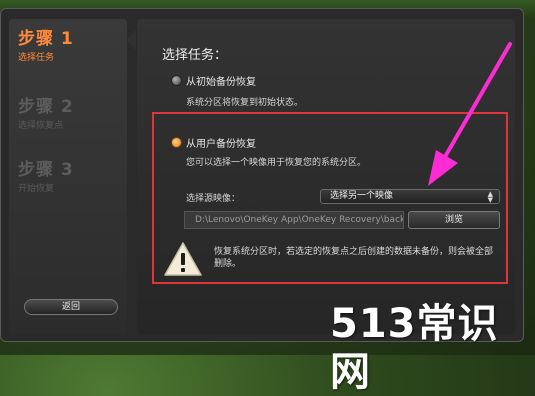 The height and width of the screenshot is (396, 535). What do you see at coordinates (276, 163) in the screenshot?
I see `user-backup-description: 您可以选择一个映像用于恢复您的系统分区。` at bounding box center [276, 163].